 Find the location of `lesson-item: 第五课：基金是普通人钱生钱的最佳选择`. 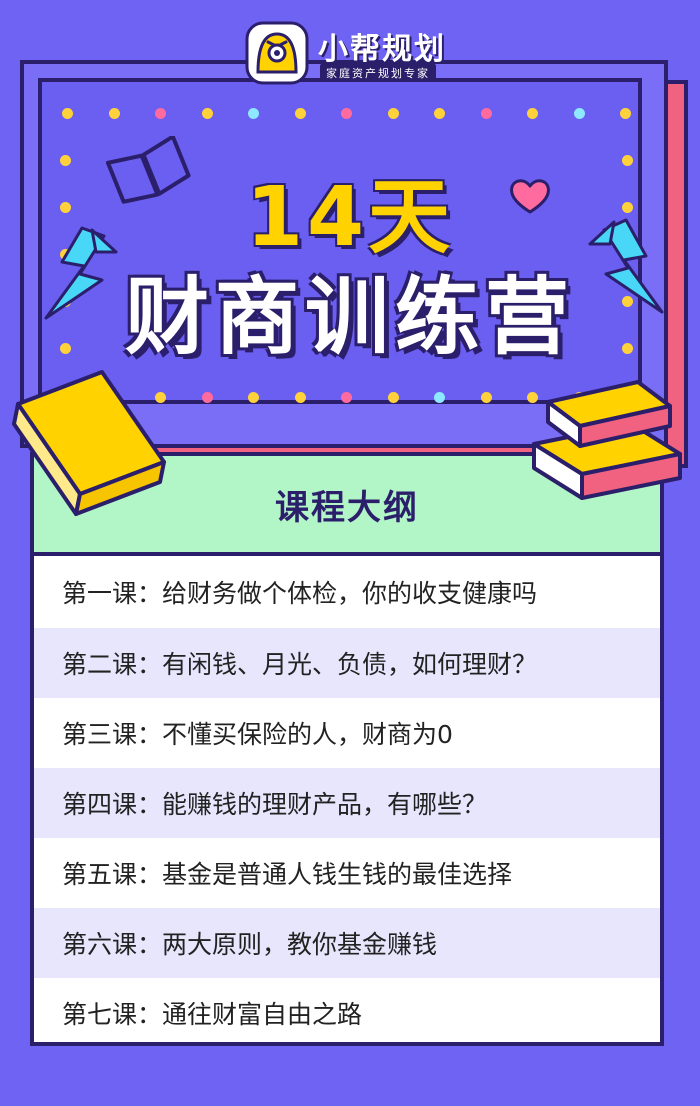

lesson-item: 第五课：基金是普通人钱生钱的最佳选择 is located at coordinates (287, 874).